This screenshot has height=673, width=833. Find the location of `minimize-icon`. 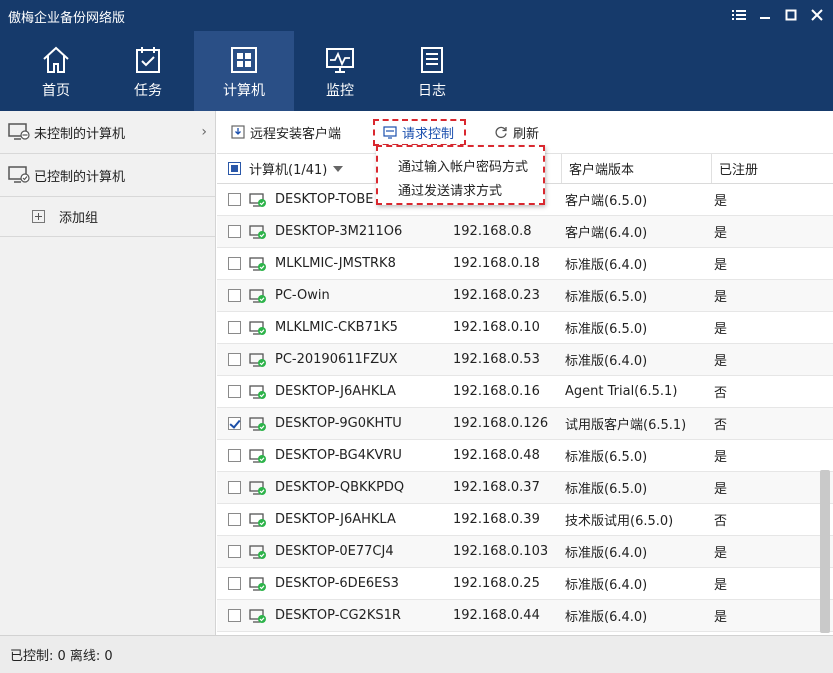

minimize-icon is located at coordinates (765, 15).